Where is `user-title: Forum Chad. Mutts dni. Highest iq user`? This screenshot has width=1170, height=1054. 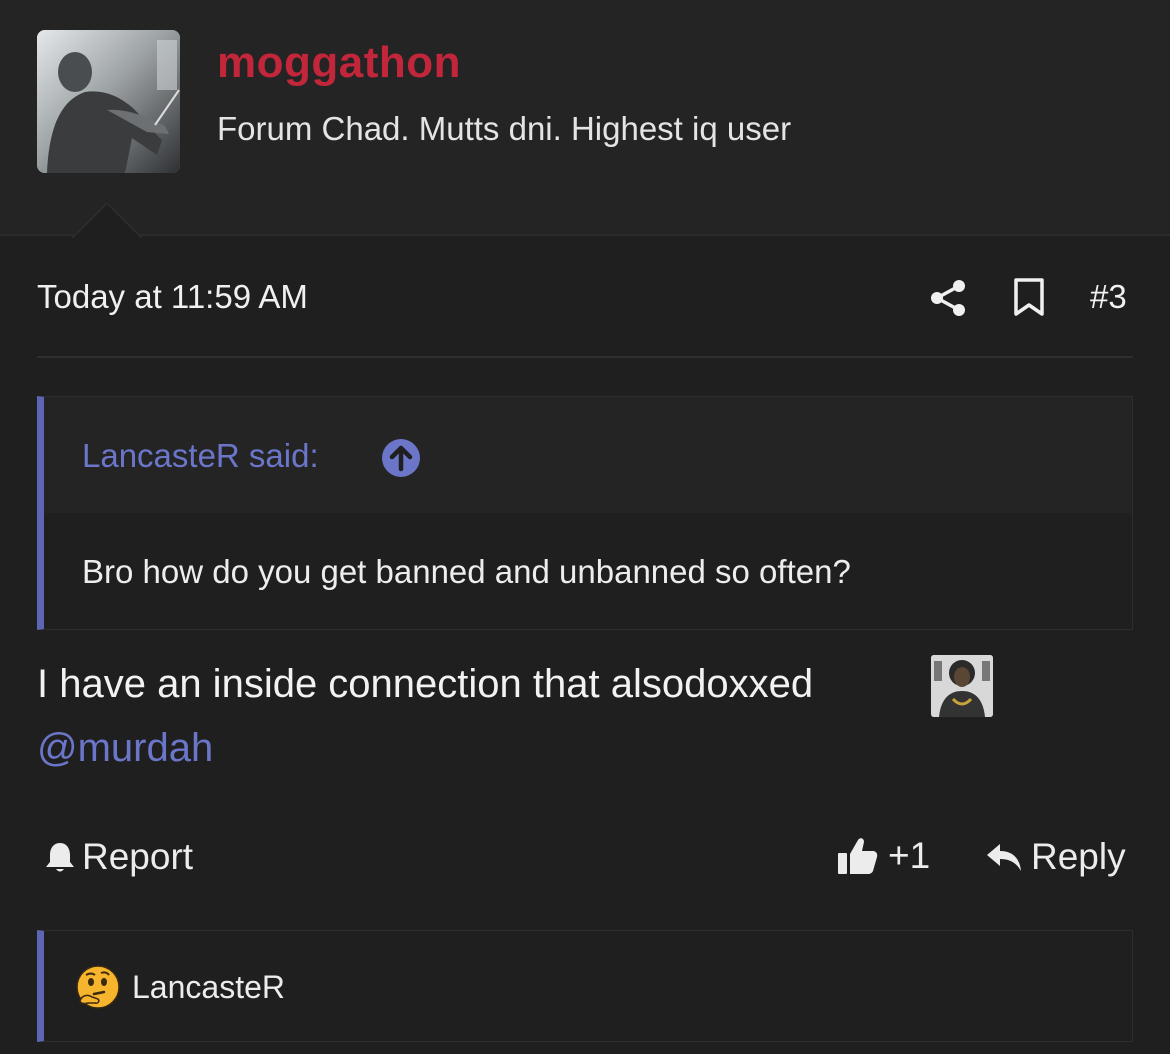 user-title: Forum Chad. Mutts dni. Highest iq user is located at coordinates (504, 128).